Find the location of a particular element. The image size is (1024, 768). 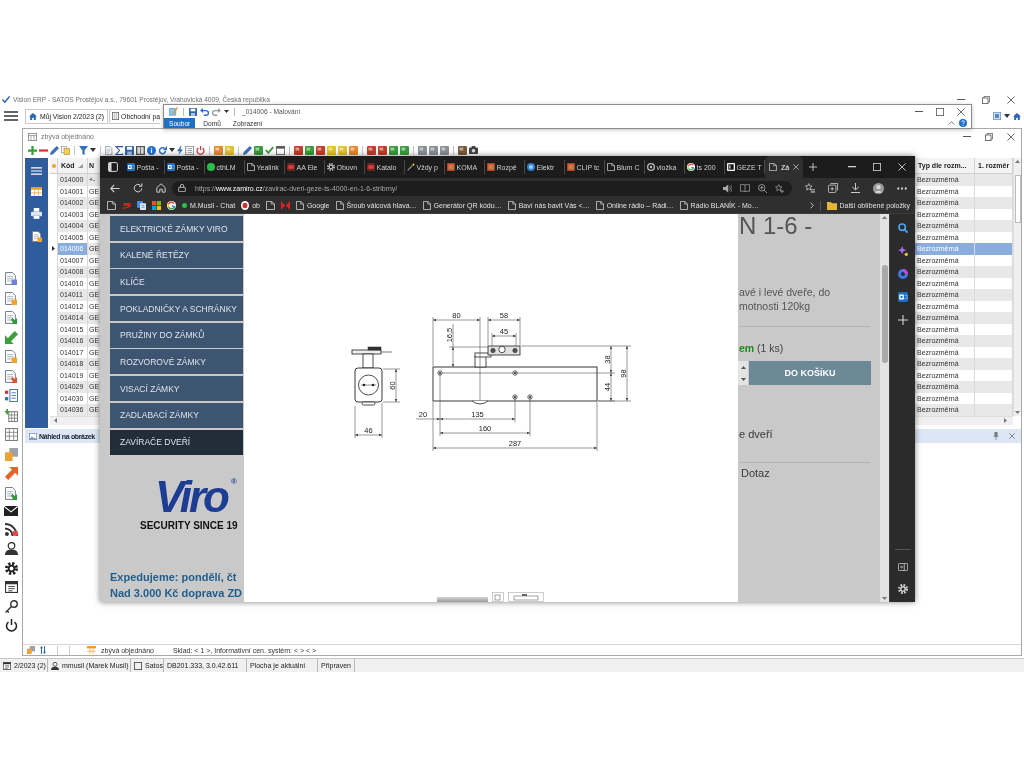

help-icon is located at coordinates (963, 123).